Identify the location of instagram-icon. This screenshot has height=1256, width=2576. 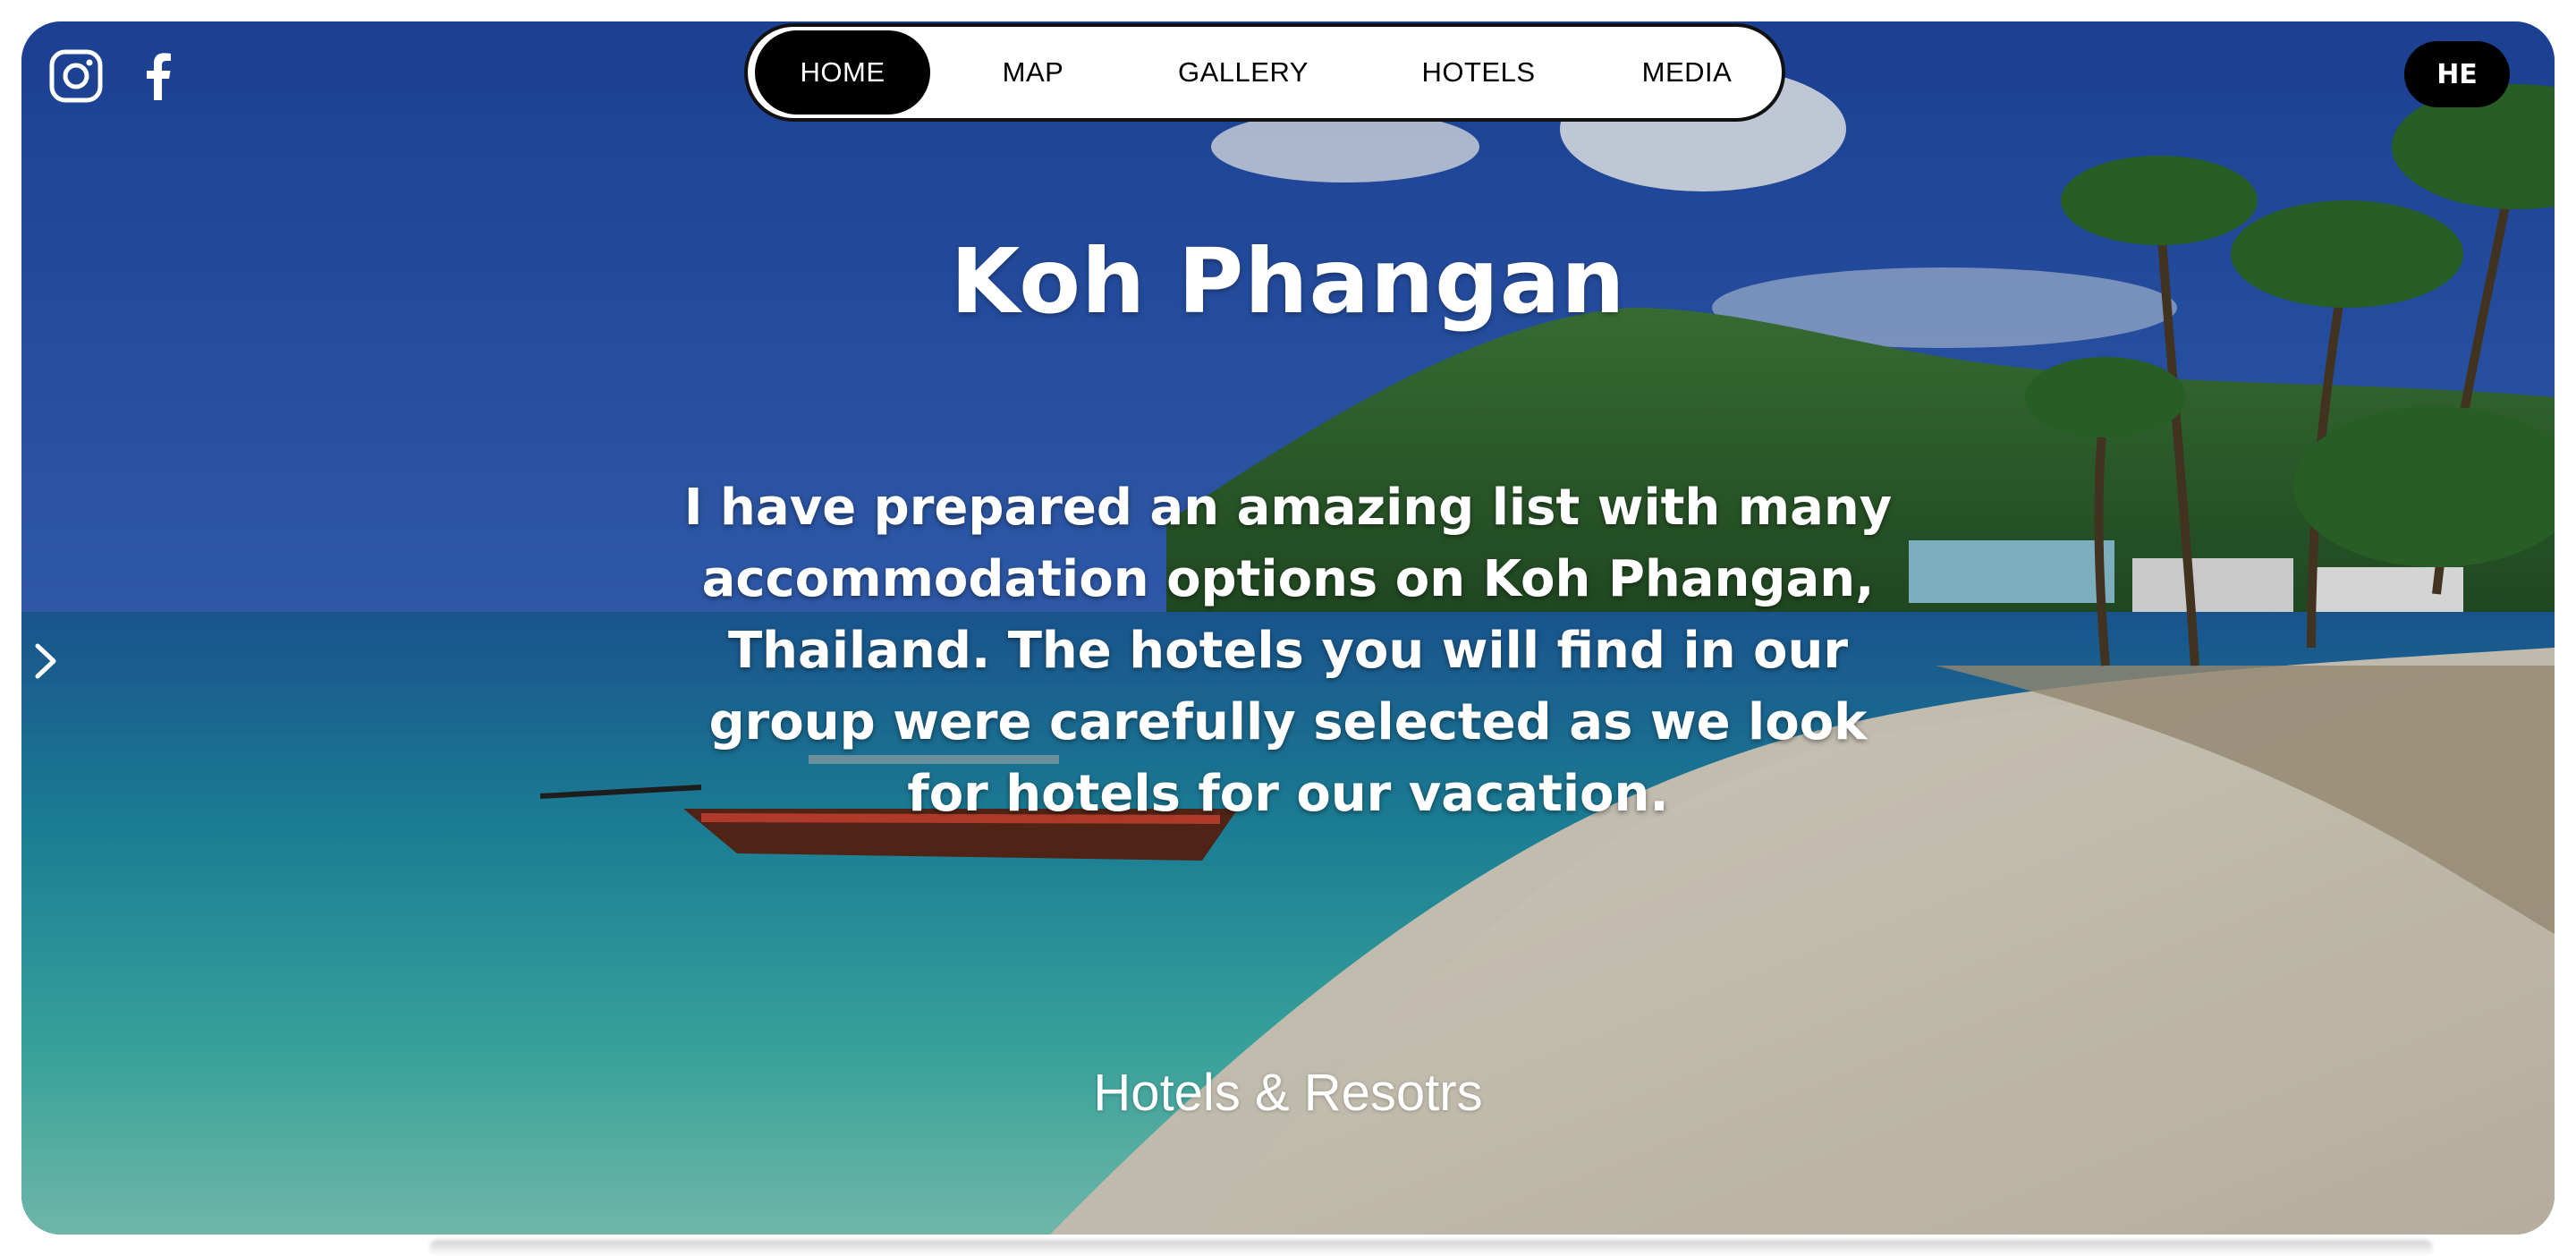
(76, 76).